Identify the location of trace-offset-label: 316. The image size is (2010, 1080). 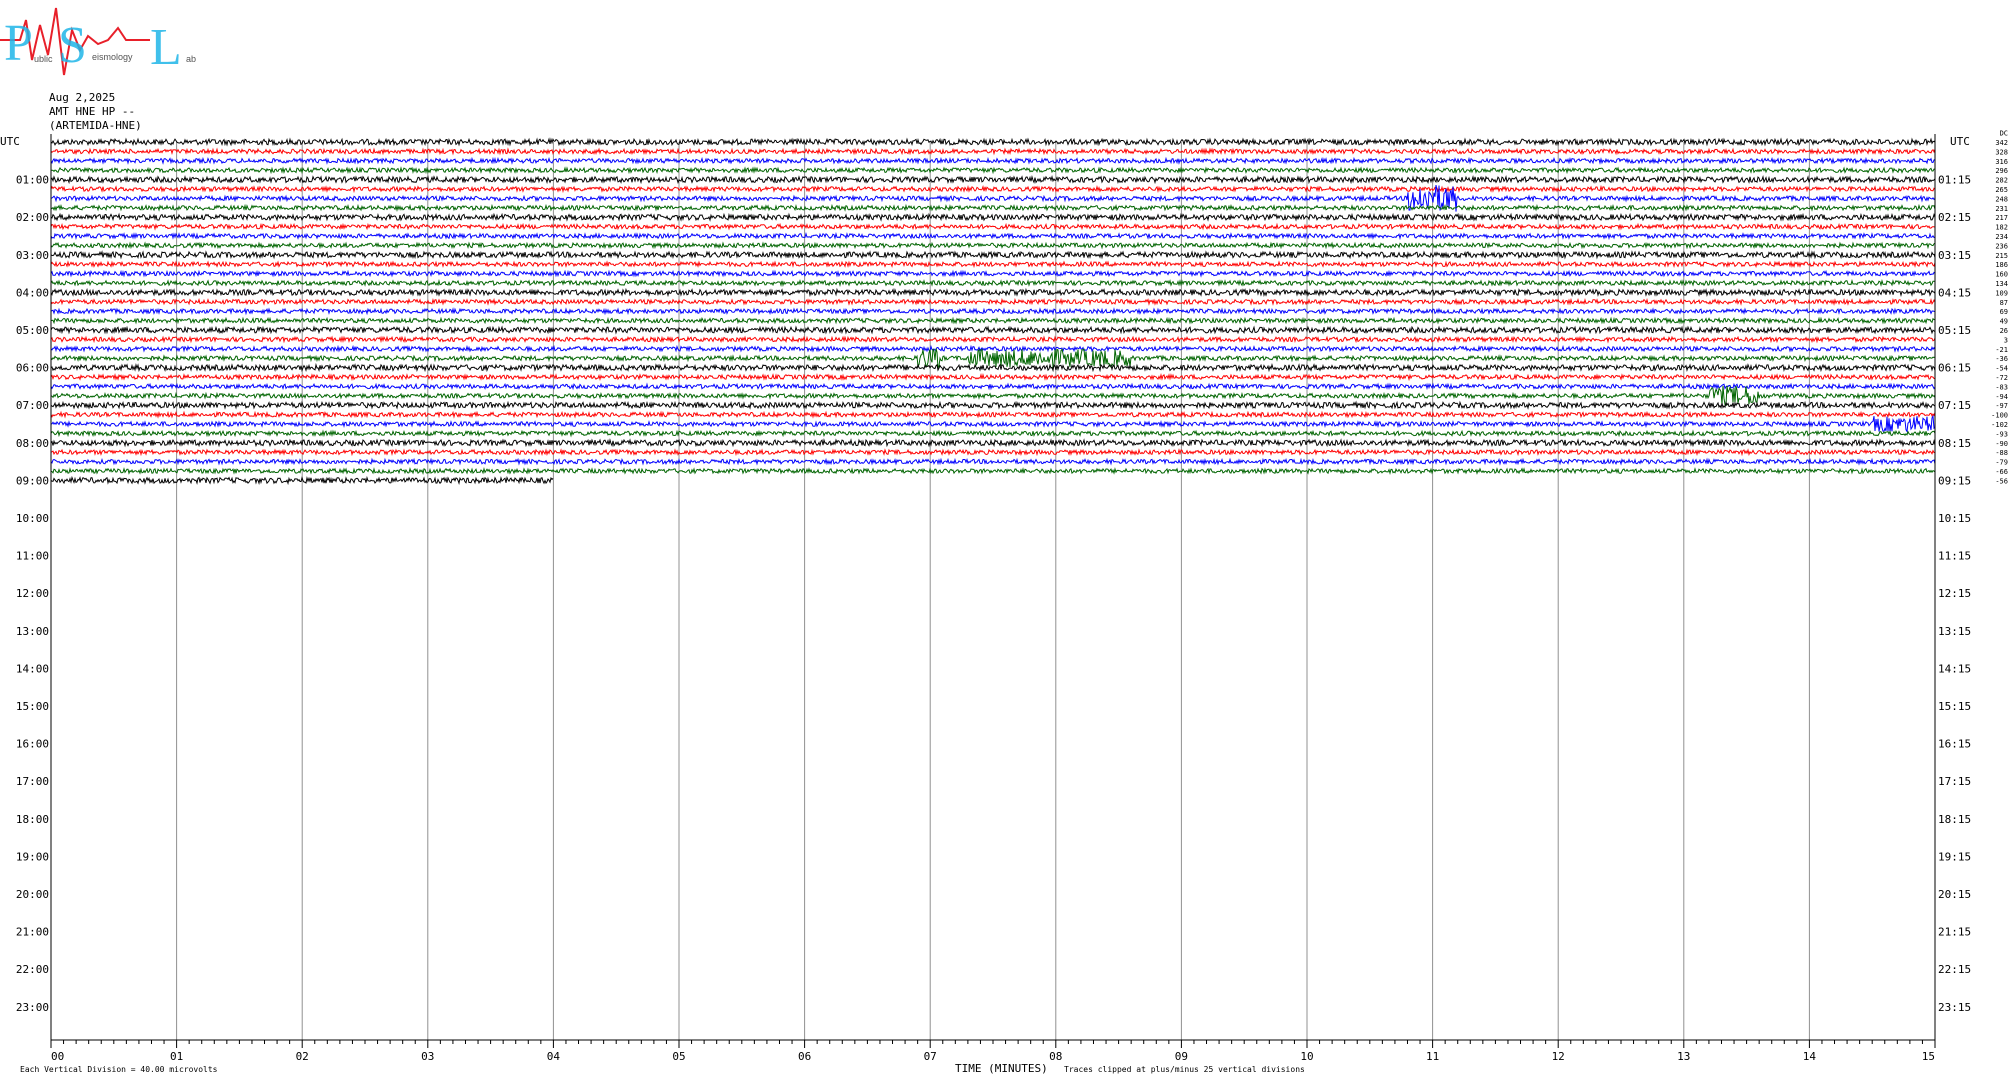
(2001, 162).